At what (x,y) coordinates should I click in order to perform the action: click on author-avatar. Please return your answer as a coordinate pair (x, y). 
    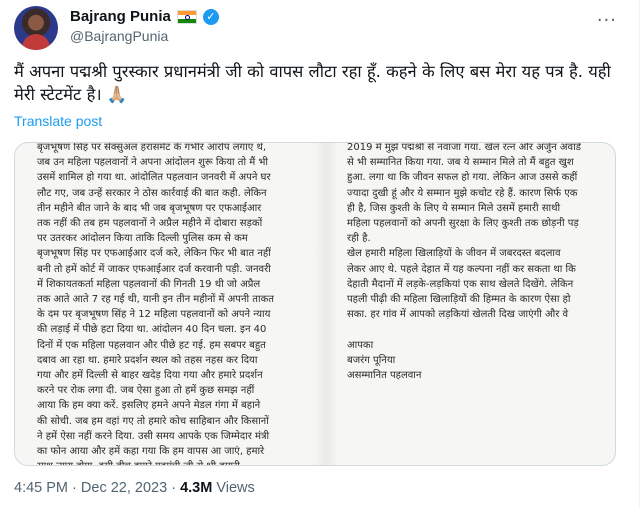
    Looking at the image, I should click on (36, 28).